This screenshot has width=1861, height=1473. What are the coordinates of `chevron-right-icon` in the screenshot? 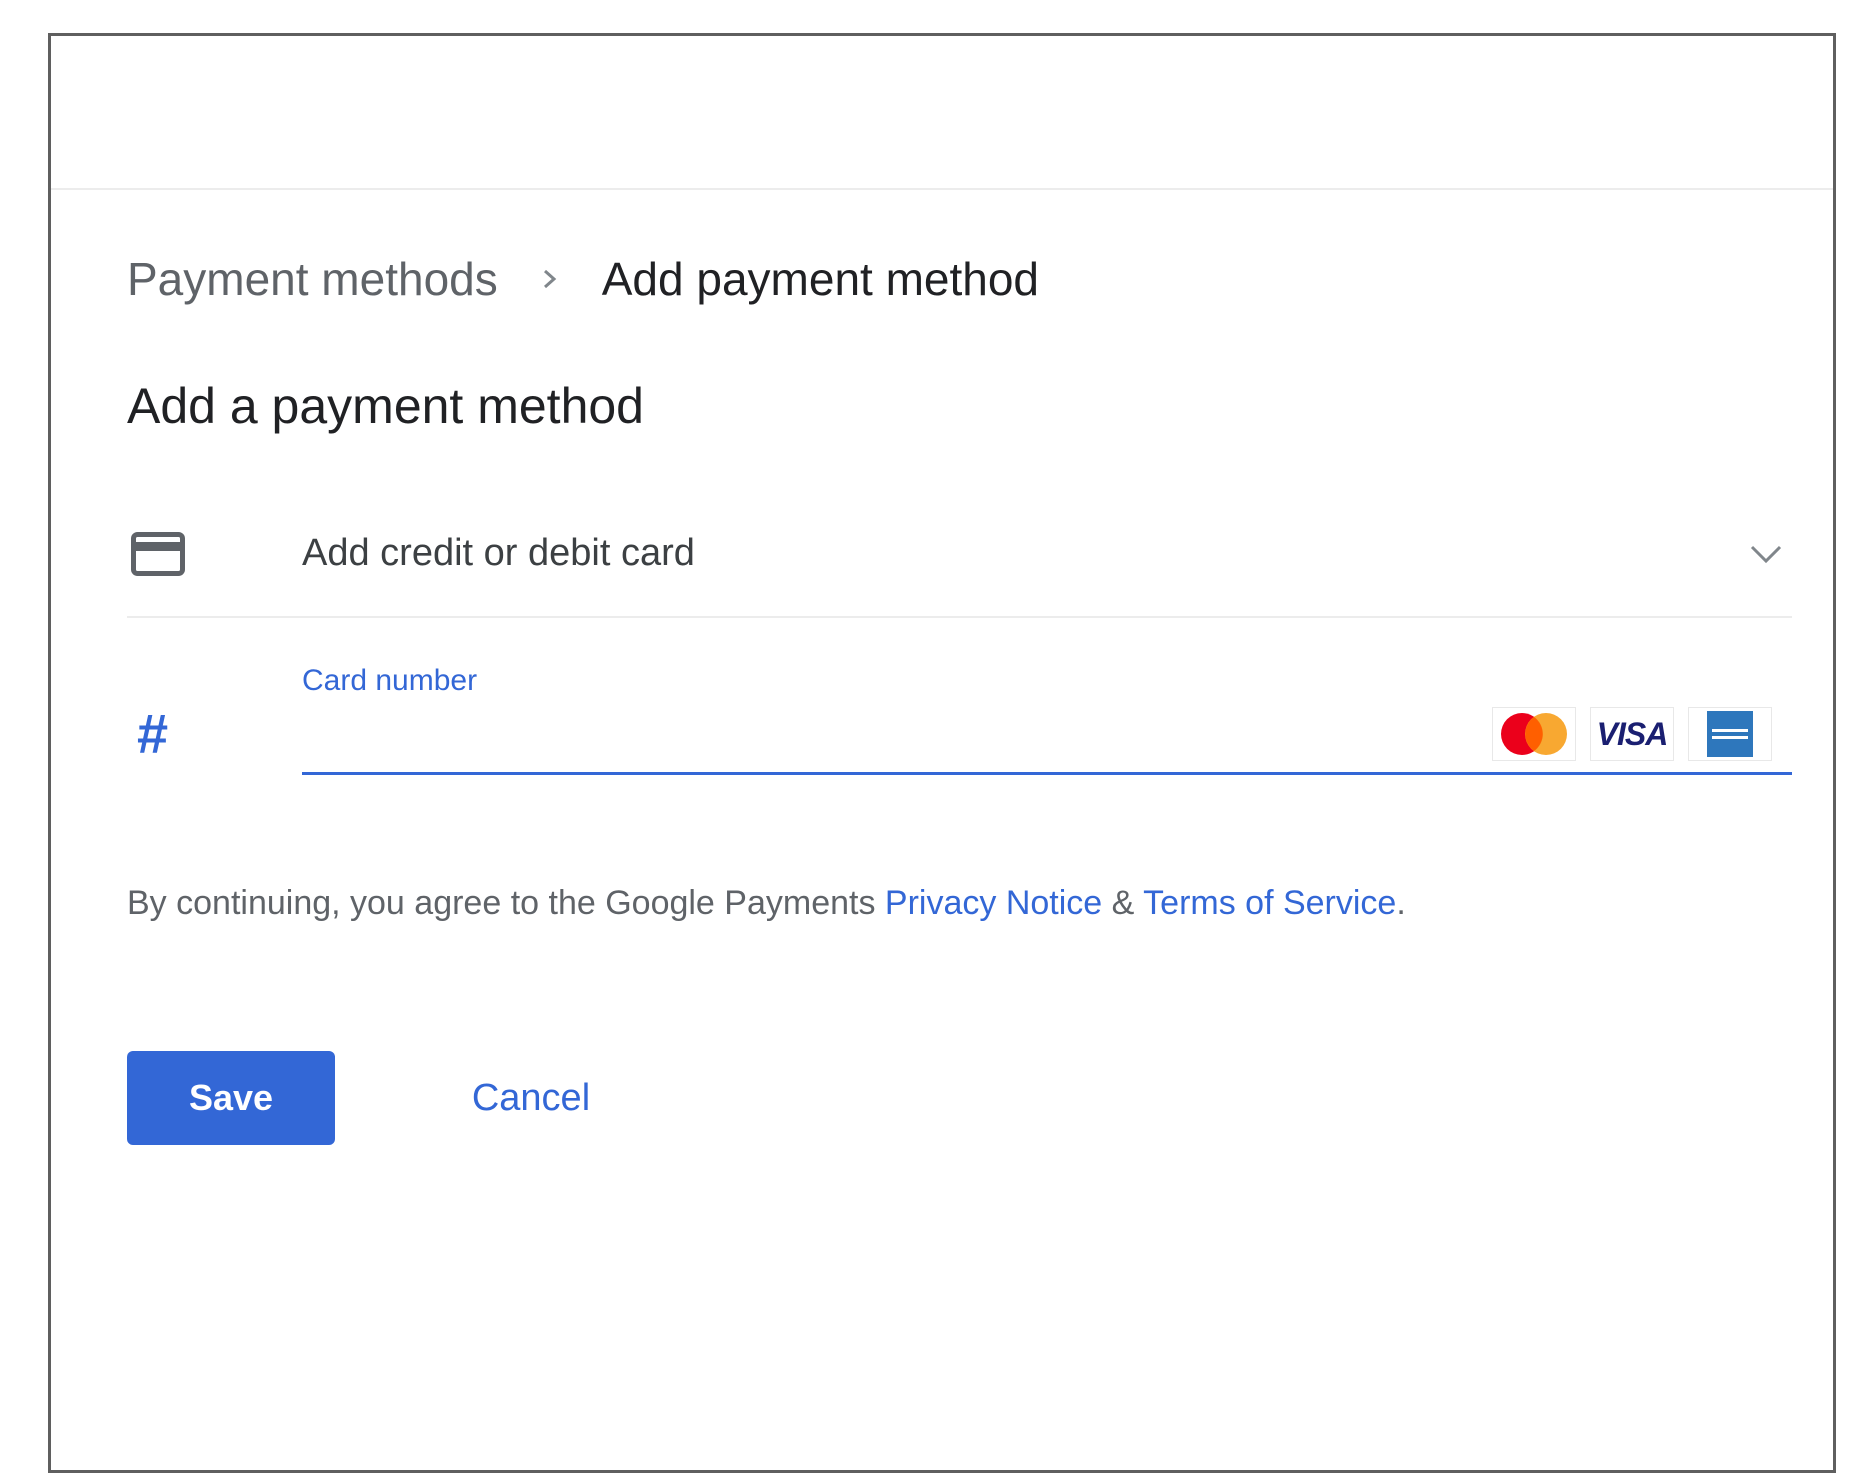 It's located at (550, 279).